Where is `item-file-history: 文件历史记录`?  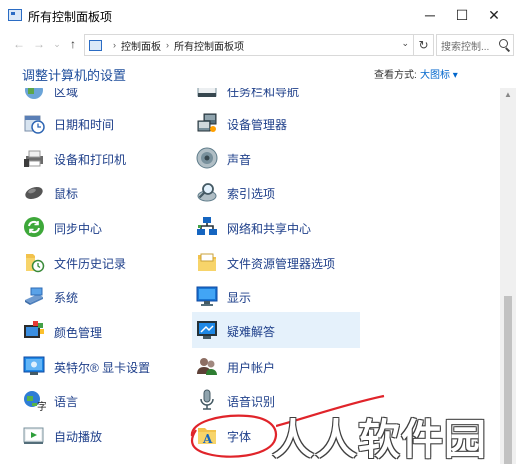
item-file-history: 文件历史记录 is located at coordinates (107, 262).